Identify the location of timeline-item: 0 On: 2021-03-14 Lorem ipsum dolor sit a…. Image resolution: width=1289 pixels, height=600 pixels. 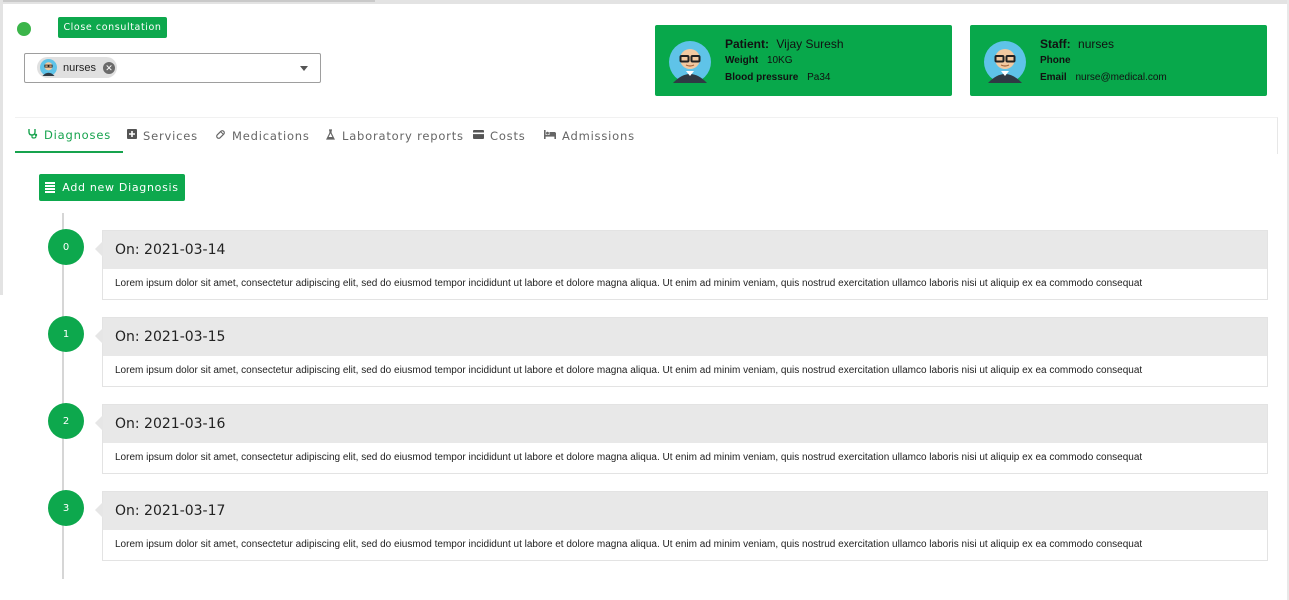
(644, 269).